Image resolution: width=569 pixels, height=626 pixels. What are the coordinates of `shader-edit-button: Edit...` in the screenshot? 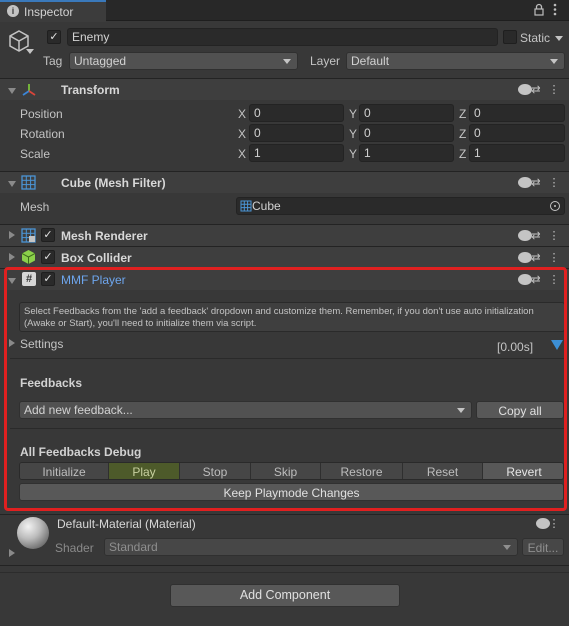 It's located at (543, 547).